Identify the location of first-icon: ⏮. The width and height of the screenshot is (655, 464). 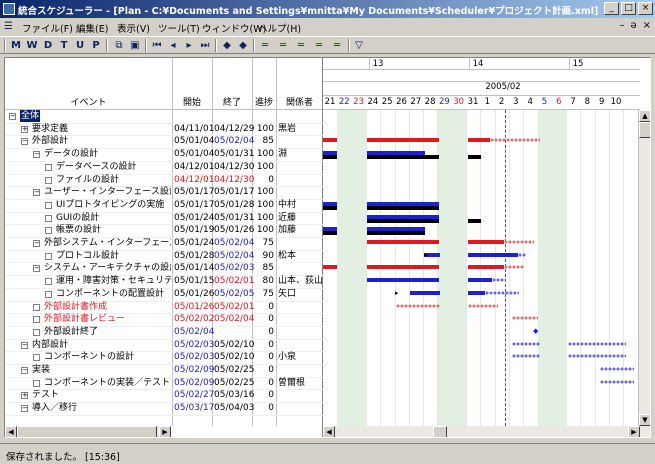
(157, 45).